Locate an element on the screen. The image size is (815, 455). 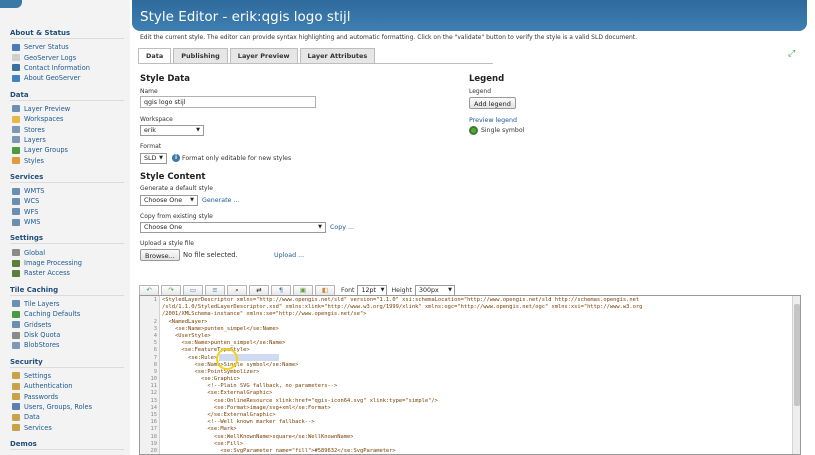
line-number: 17 is located at coordinates (154, 429).